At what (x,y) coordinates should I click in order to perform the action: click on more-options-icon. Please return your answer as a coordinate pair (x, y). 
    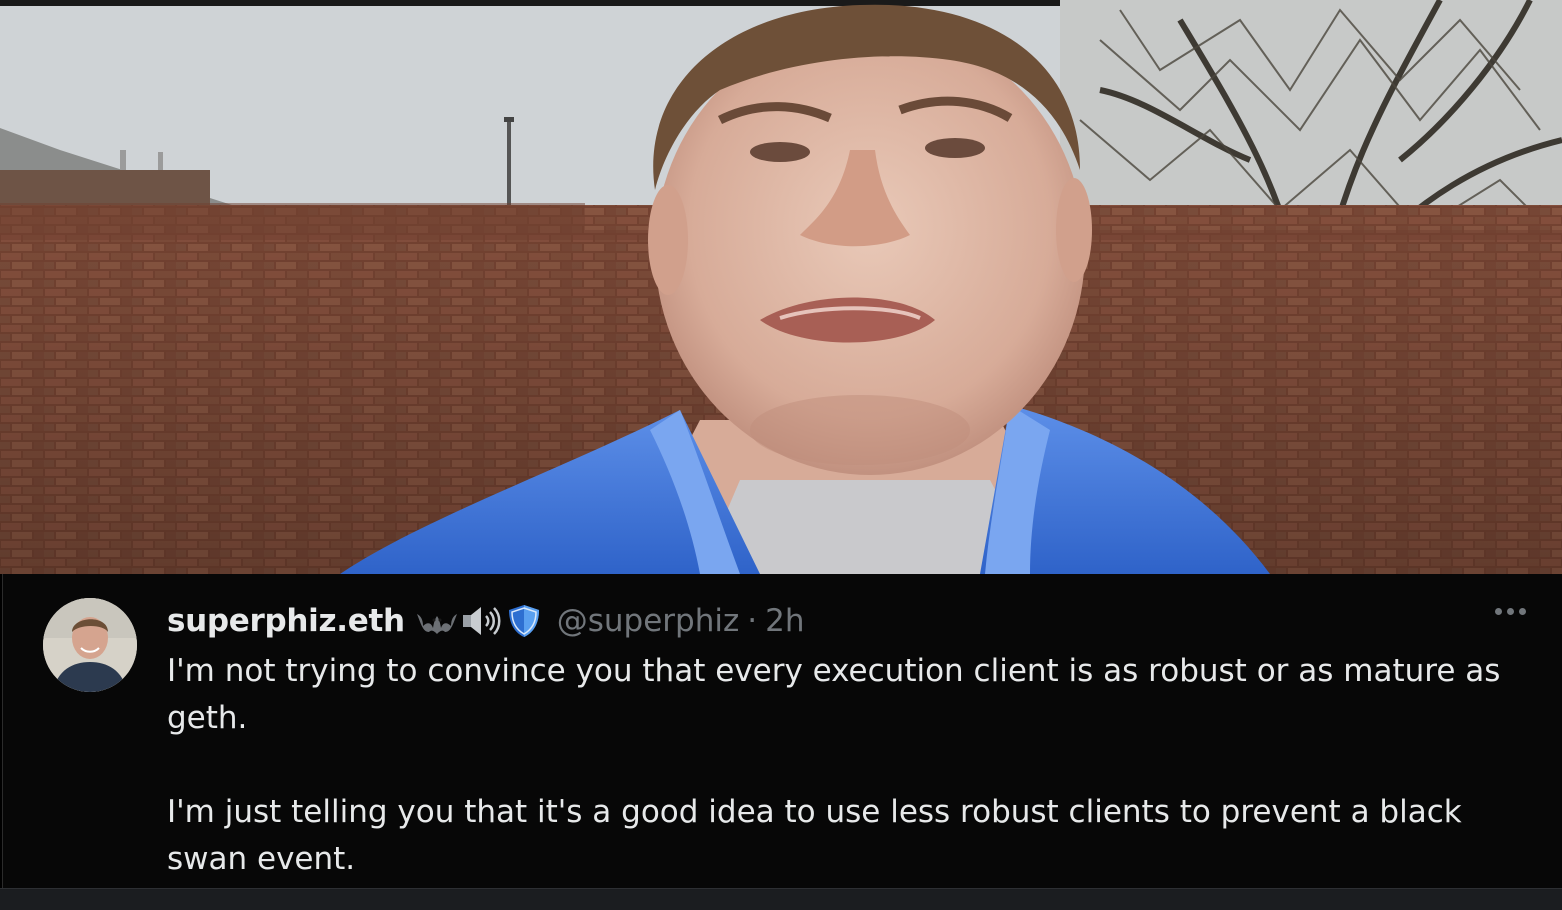
    Looking at the image, I should click on (1510, 611).